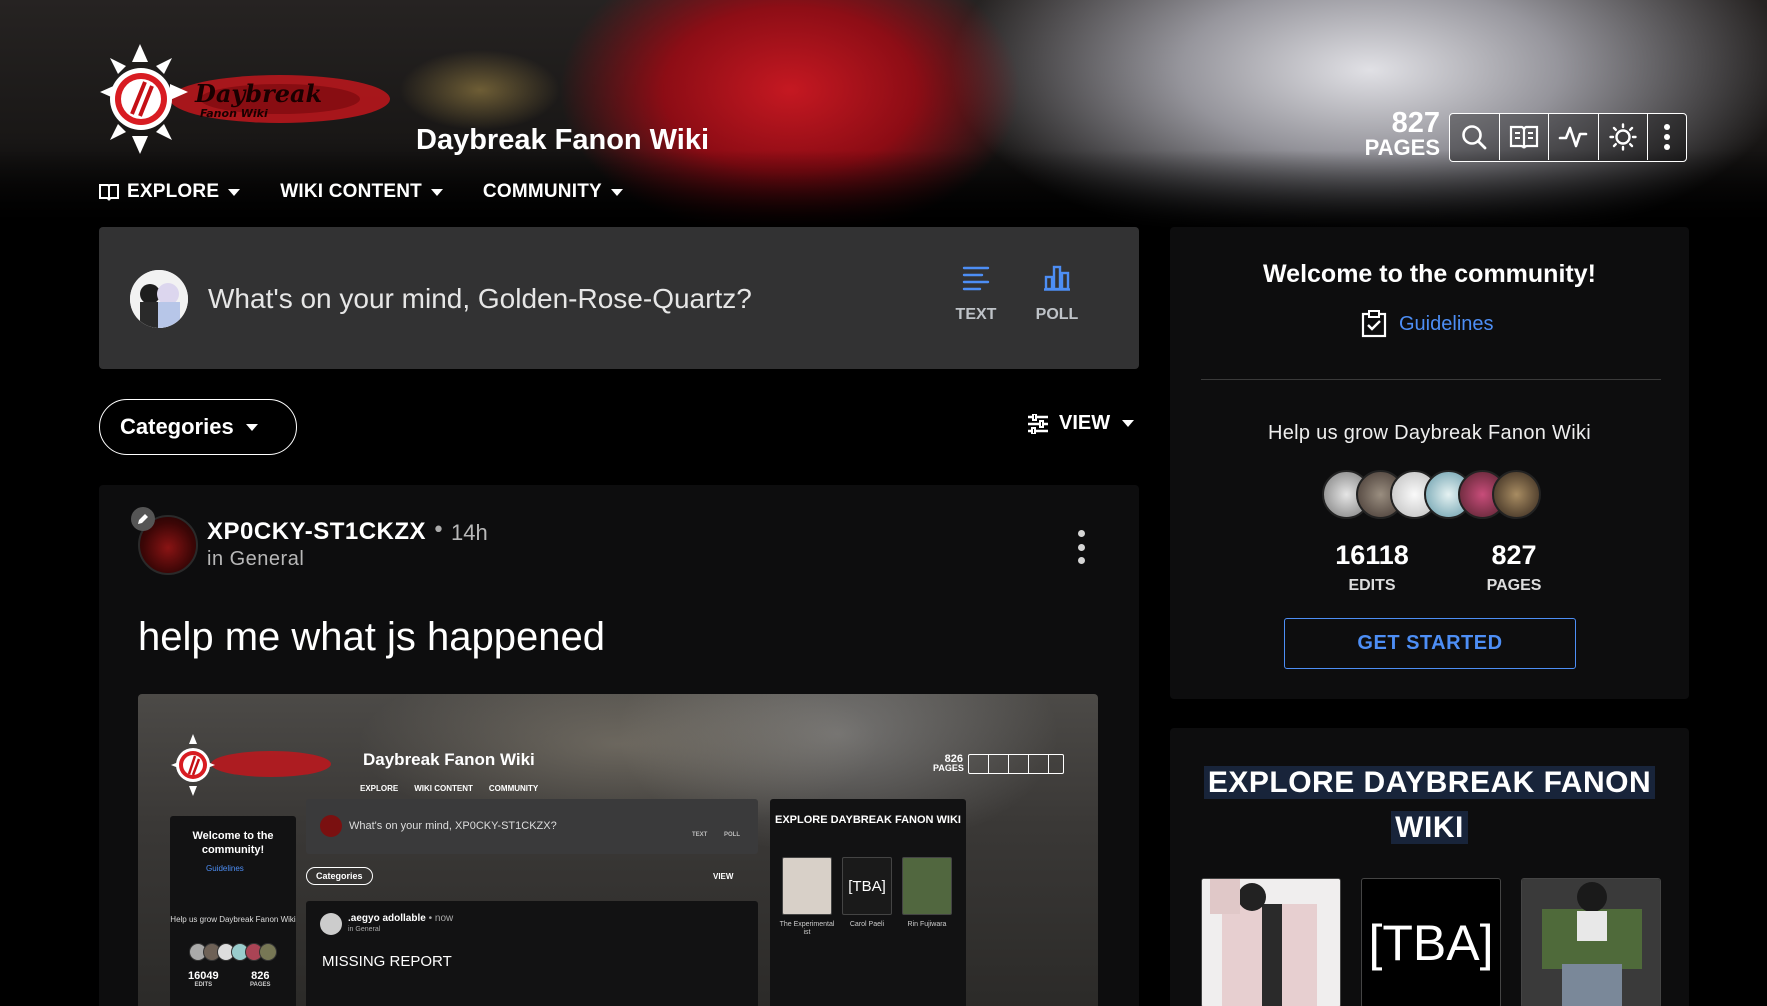  What do you see at coordinates (1016, 764) in the screenshot?
I see `screenshot-toolbar` at bounding box center [1016, 764].